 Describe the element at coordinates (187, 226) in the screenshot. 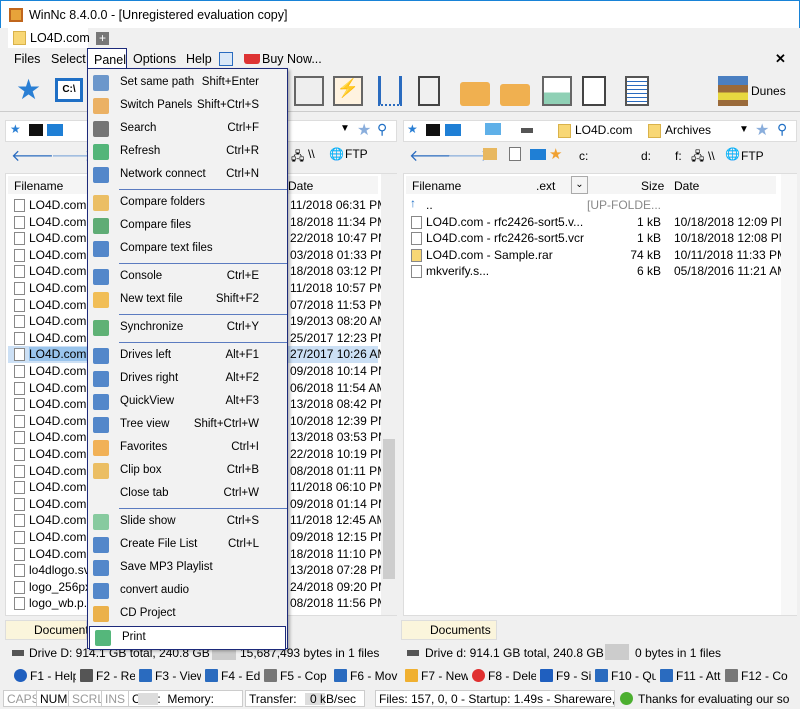

I see `menu-item-compare-files: Compare files` at that location.